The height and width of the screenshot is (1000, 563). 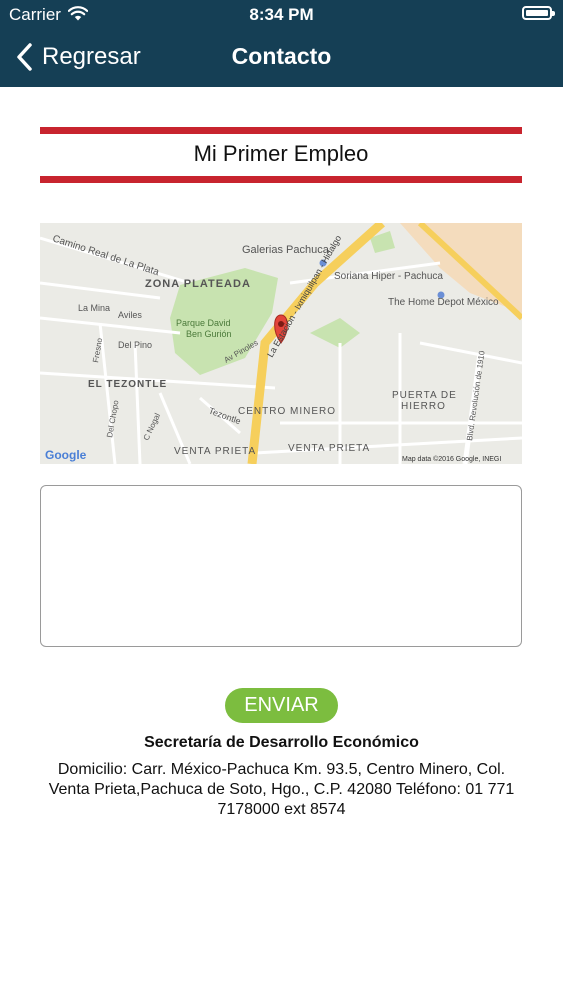 I want to click on map-label-home-depot: The Home Depot México, so click(x=443, y=302).